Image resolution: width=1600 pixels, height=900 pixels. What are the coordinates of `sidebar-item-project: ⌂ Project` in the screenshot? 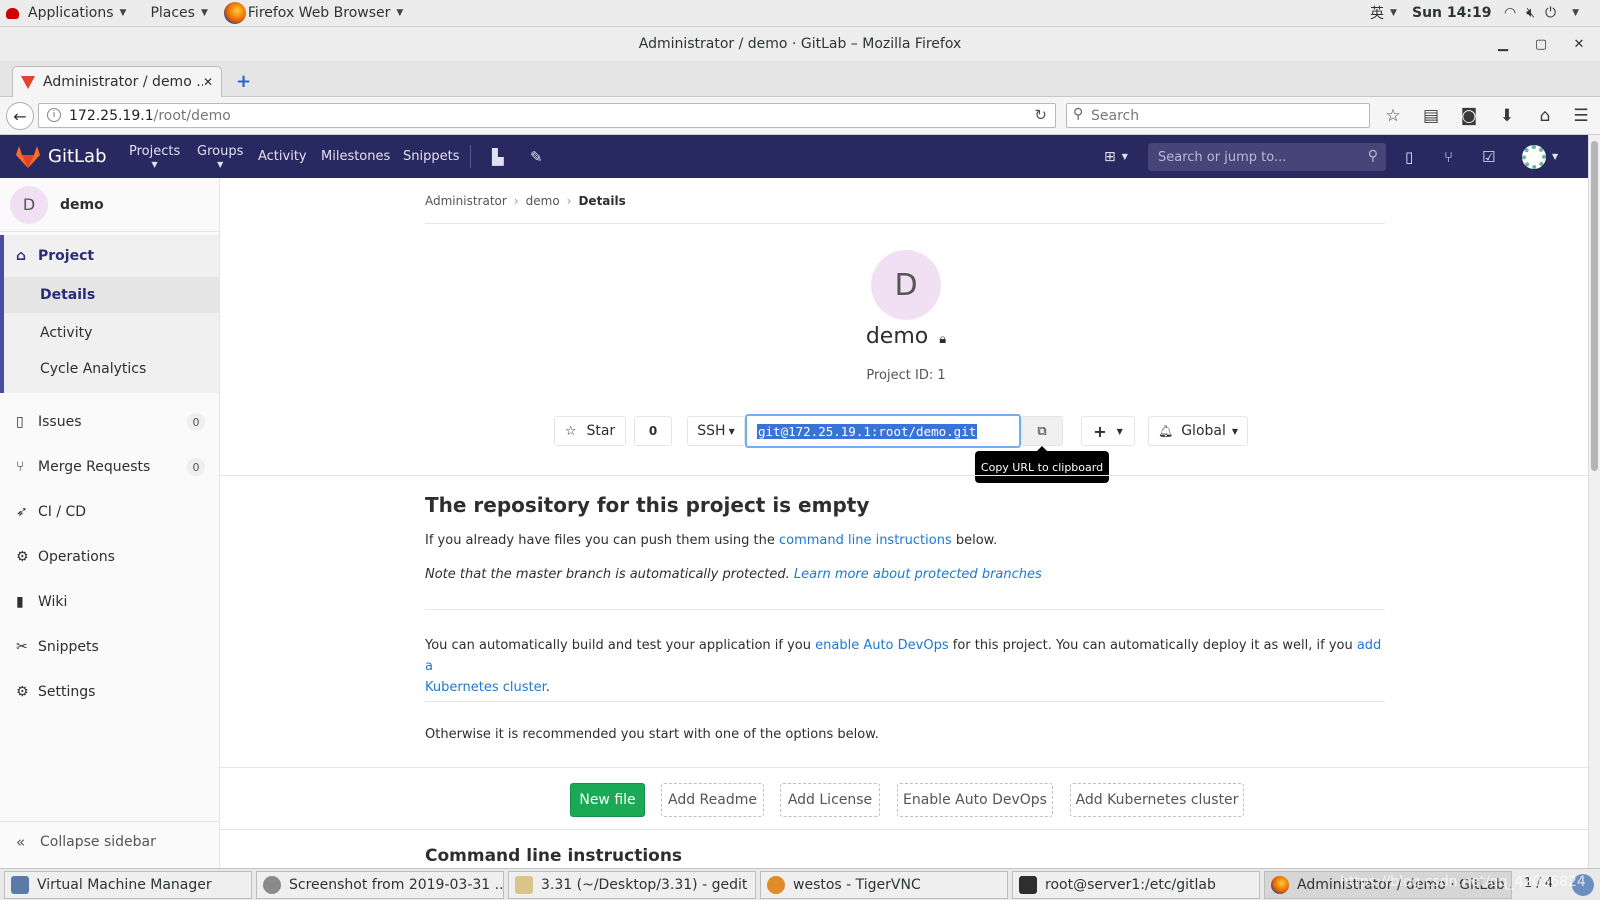 It's located at (109, 256).